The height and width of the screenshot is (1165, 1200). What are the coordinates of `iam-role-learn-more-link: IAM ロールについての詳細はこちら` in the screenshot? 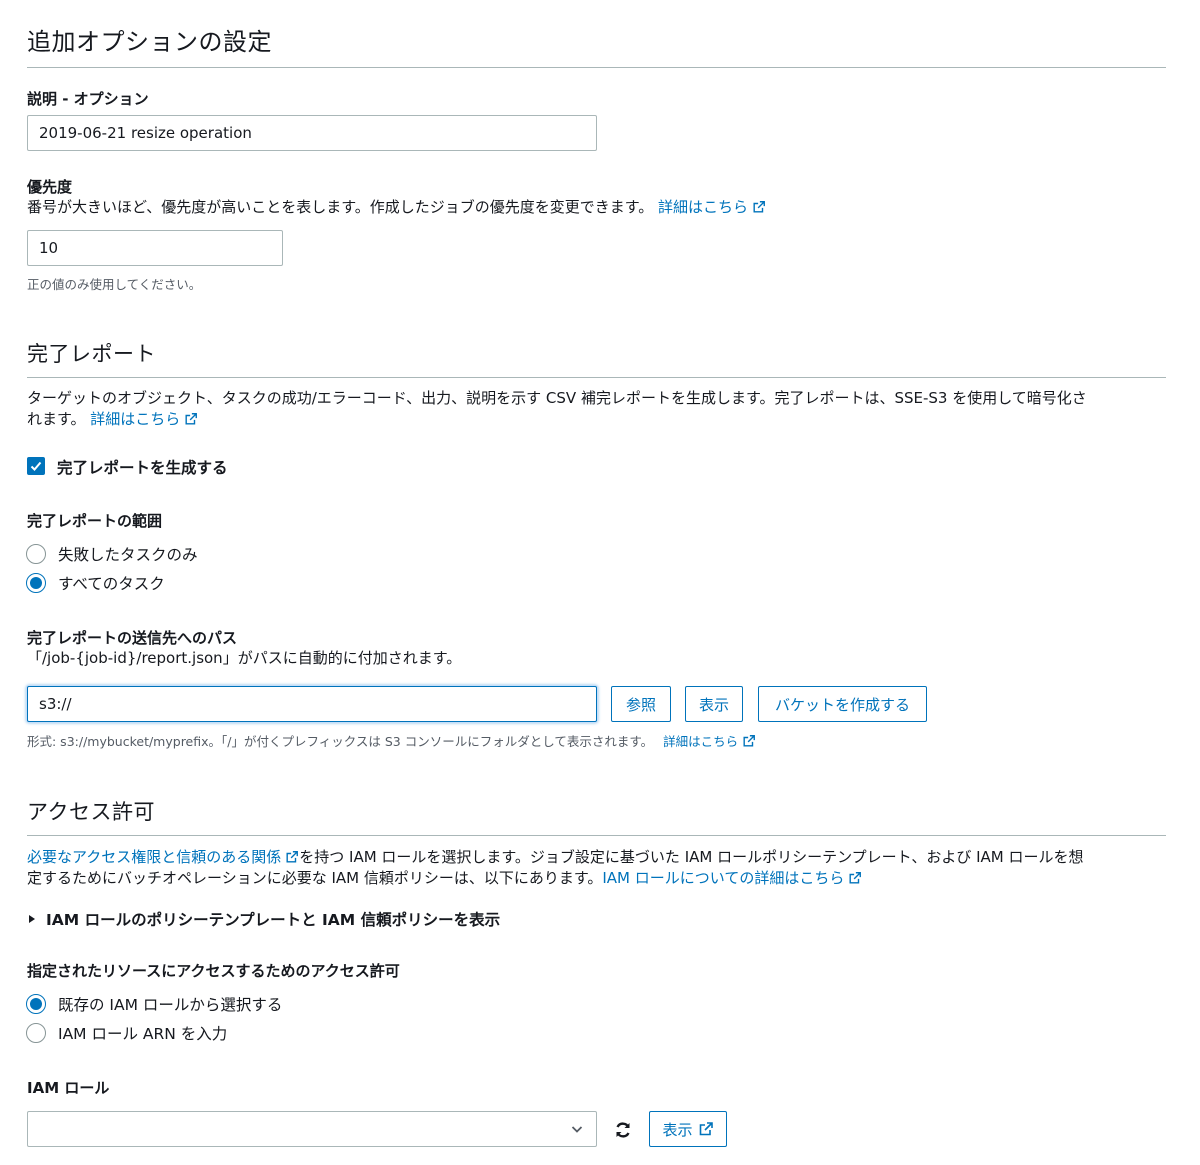 It's located at (732, 878).